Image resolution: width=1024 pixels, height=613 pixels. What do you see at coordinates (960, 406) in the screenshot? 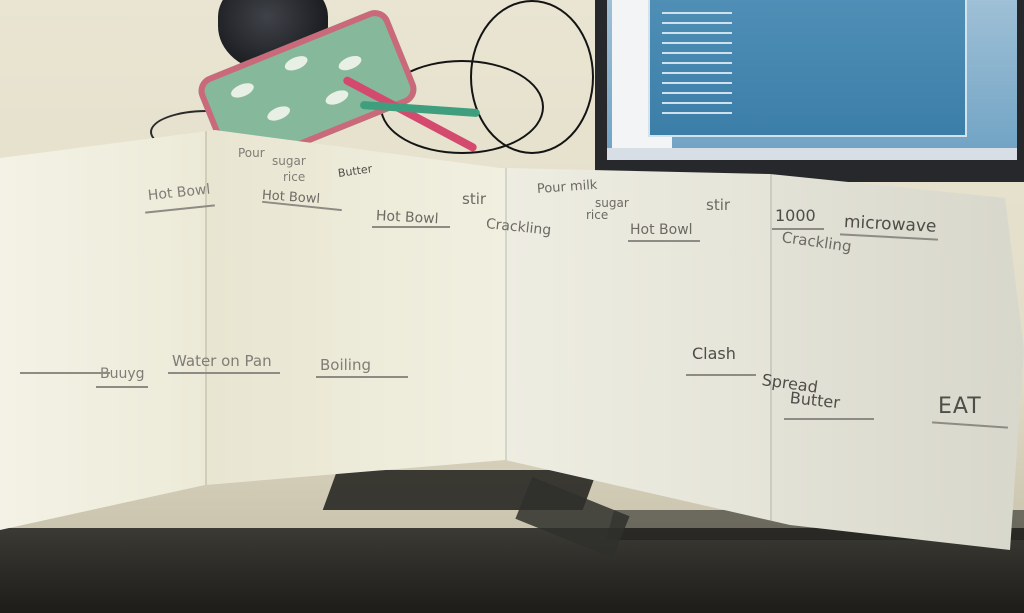
I see `note-eat: EAT` at bounding box center [960, 406].